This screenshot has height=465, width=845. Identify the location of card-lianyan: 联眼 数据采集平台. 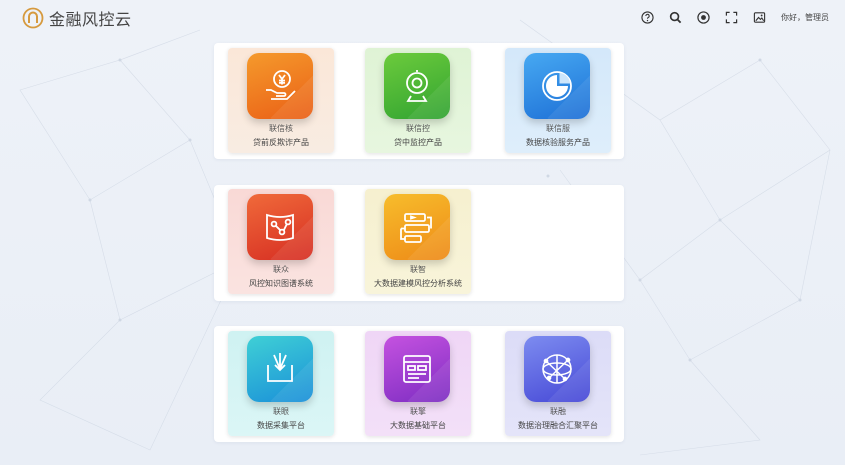
(281, 383).